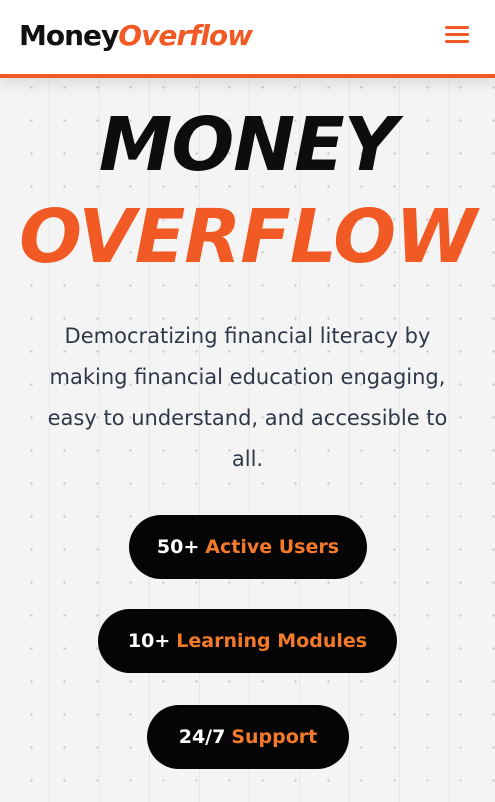  Describe the element at coordinates (149, 641) in the screenshot. I see `stat-number: 10+` at that location.